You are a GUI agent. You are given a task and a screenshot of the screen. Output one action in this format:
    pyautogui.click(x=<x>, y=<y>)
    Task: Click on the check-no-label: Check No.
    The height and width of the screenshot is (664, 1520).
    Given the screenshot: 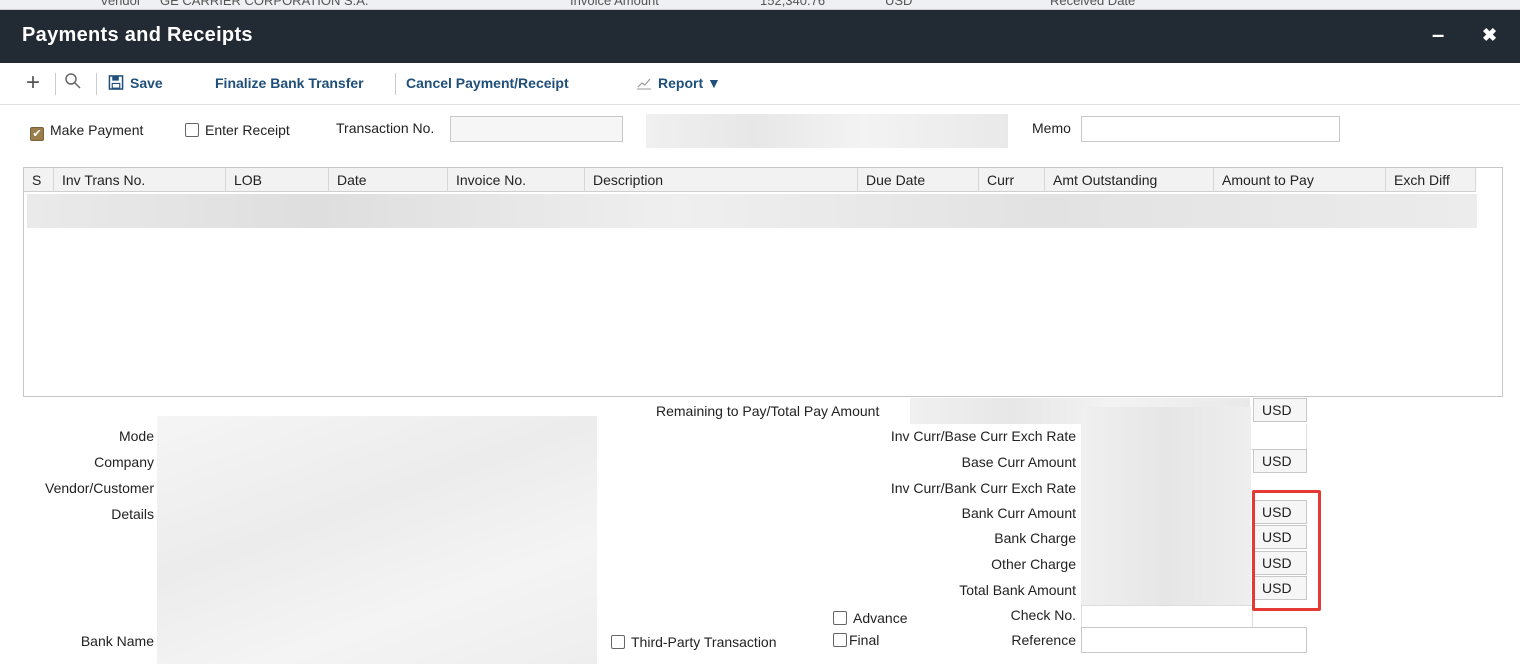 What is the action you would take?
    pyautogui.click(x=1043, y=615)
    